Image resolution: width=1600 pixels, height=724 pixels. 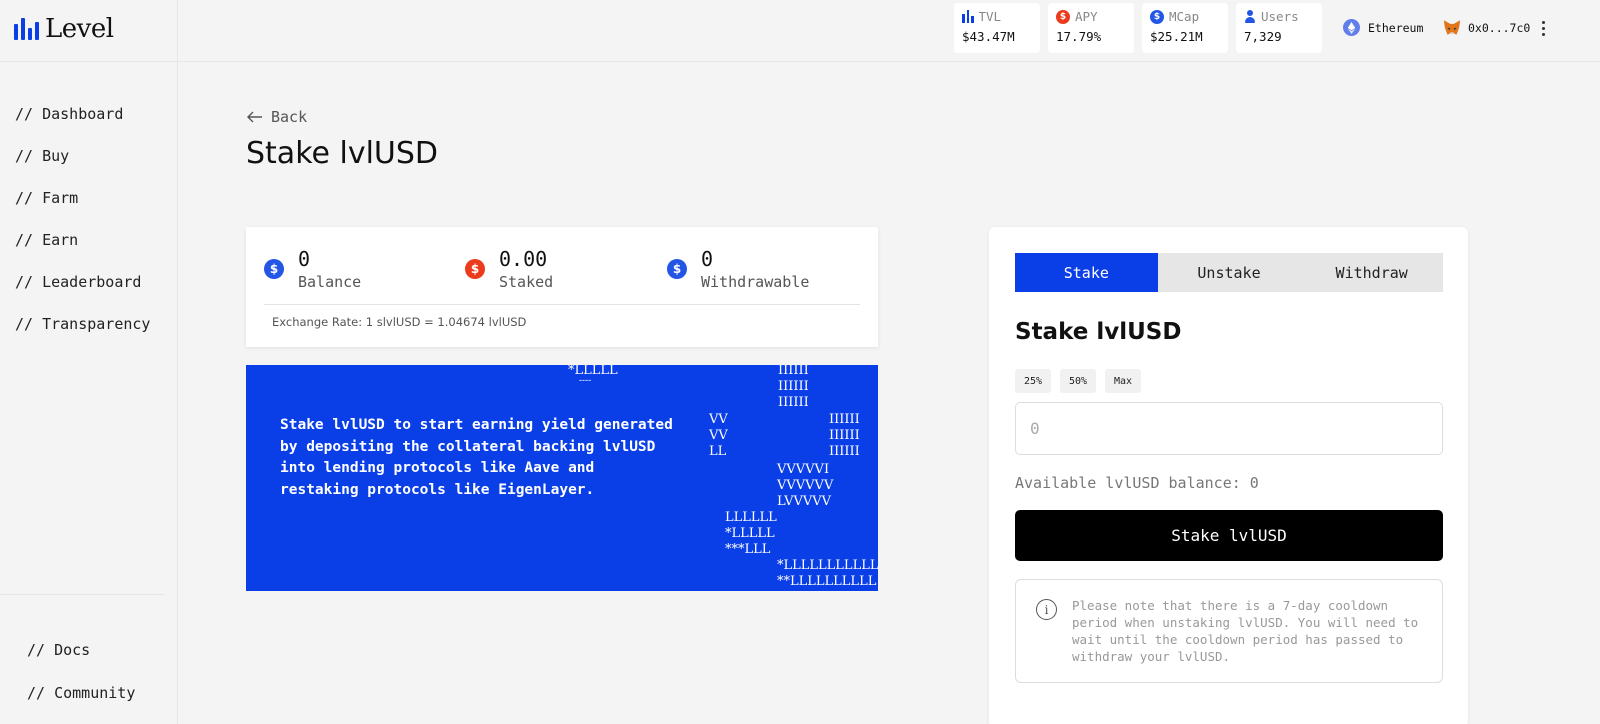 What do you see at coordinates (1176, 36) in the screenshot?
I see `stat-value: $25.21M` at bounding box center [1176, 36].